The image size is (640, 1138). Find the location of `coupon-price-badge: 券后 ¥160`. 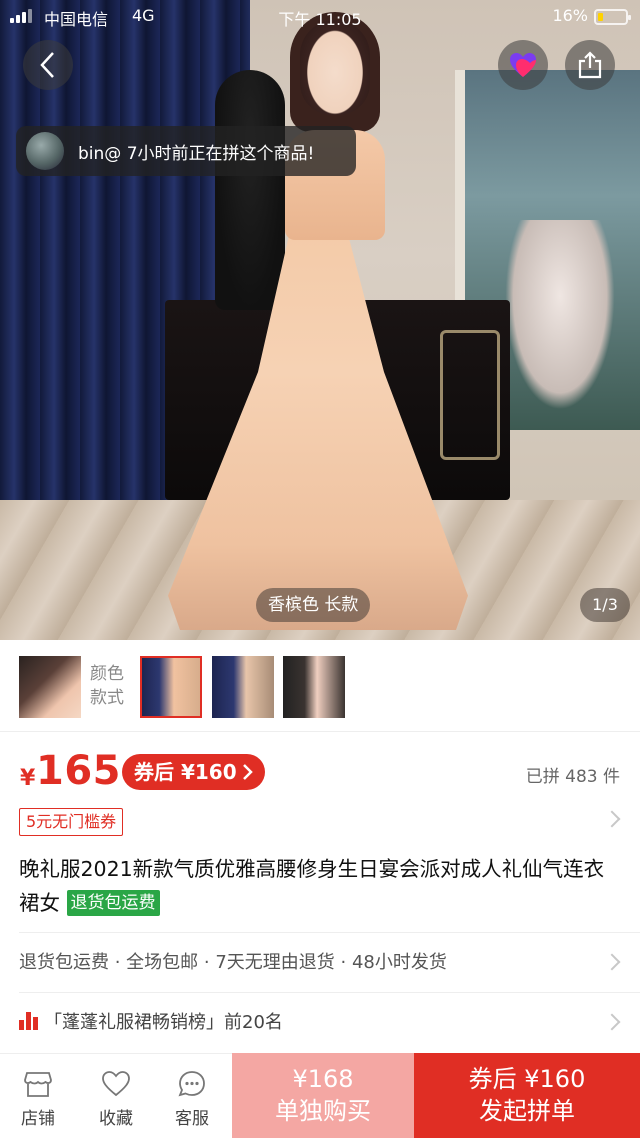

coupon-price-badge: 券后 ¥160 is located at coordinates (193, 772).